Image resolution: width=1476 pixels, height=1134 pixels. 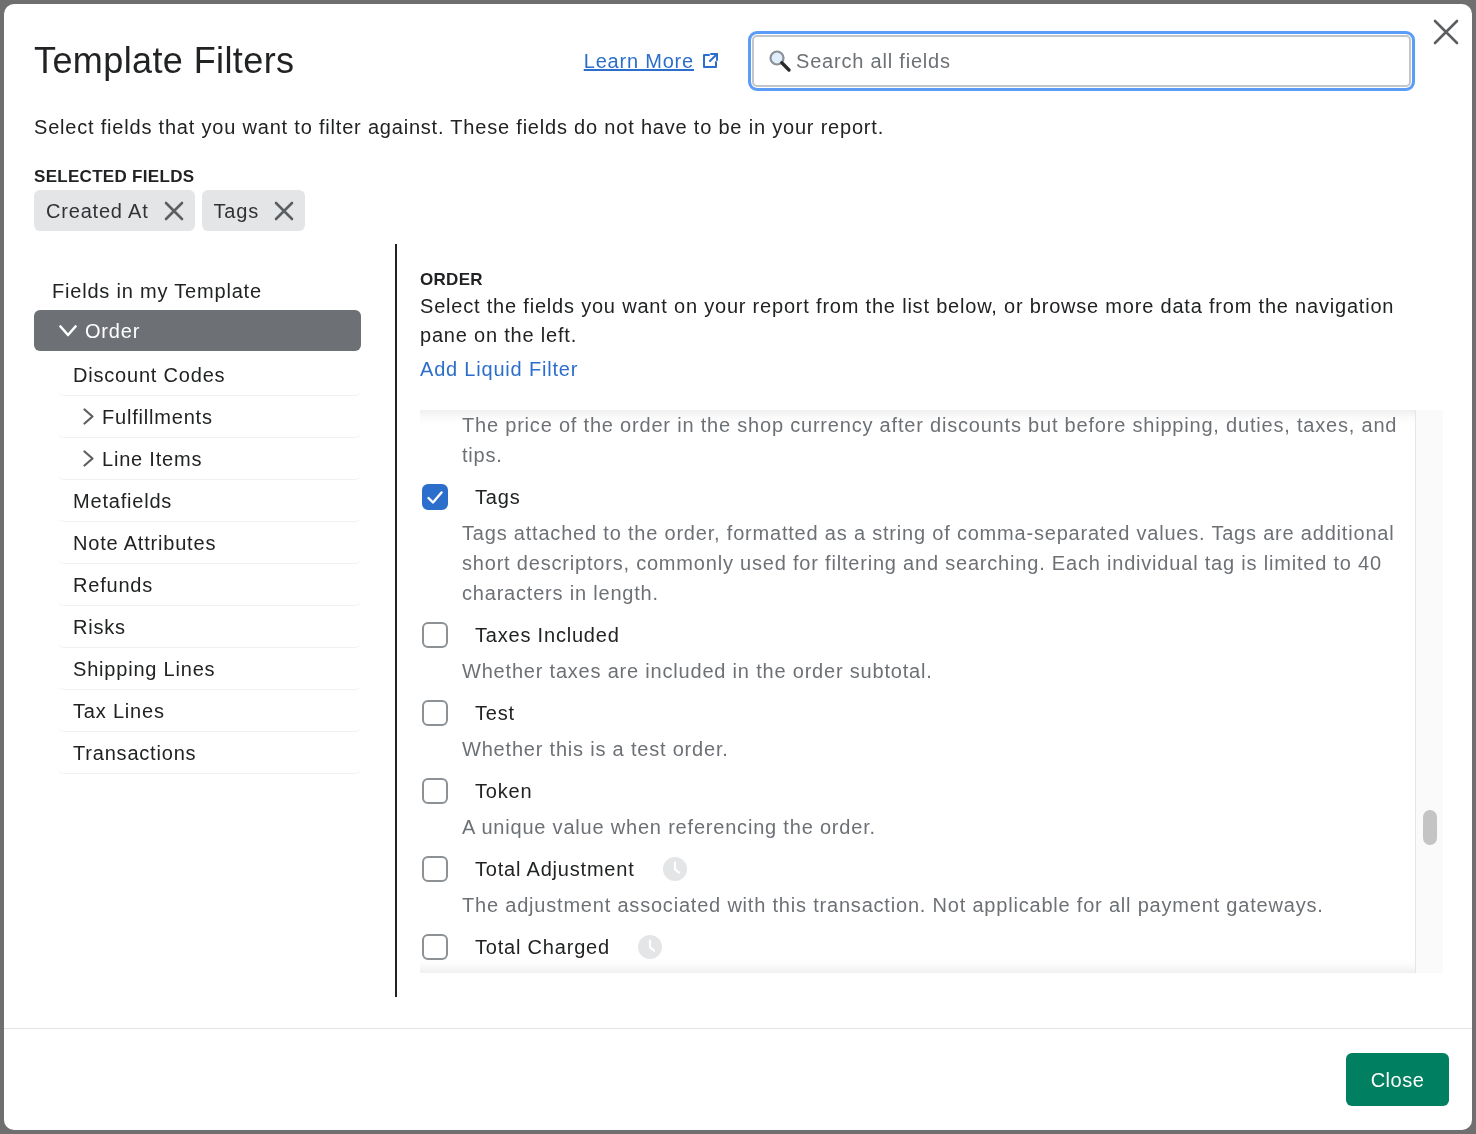 I want to click on panel-heading: Fields in my Template, so click(x=157, y=291).